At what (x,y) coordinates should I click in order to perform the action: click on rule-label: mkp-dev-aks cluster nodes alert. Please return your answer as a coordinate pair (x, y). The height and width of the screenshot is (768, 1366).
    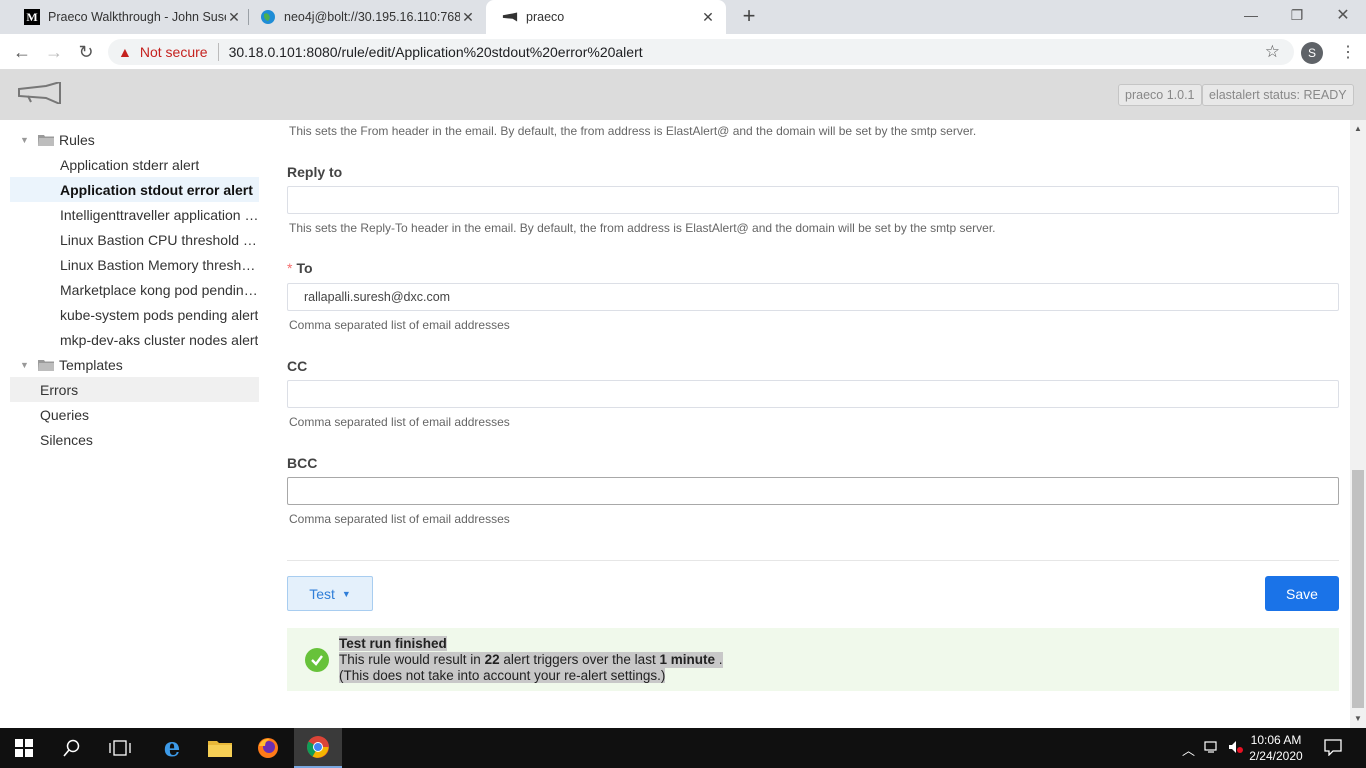
    Looking at the image, I should click on (159, 339).